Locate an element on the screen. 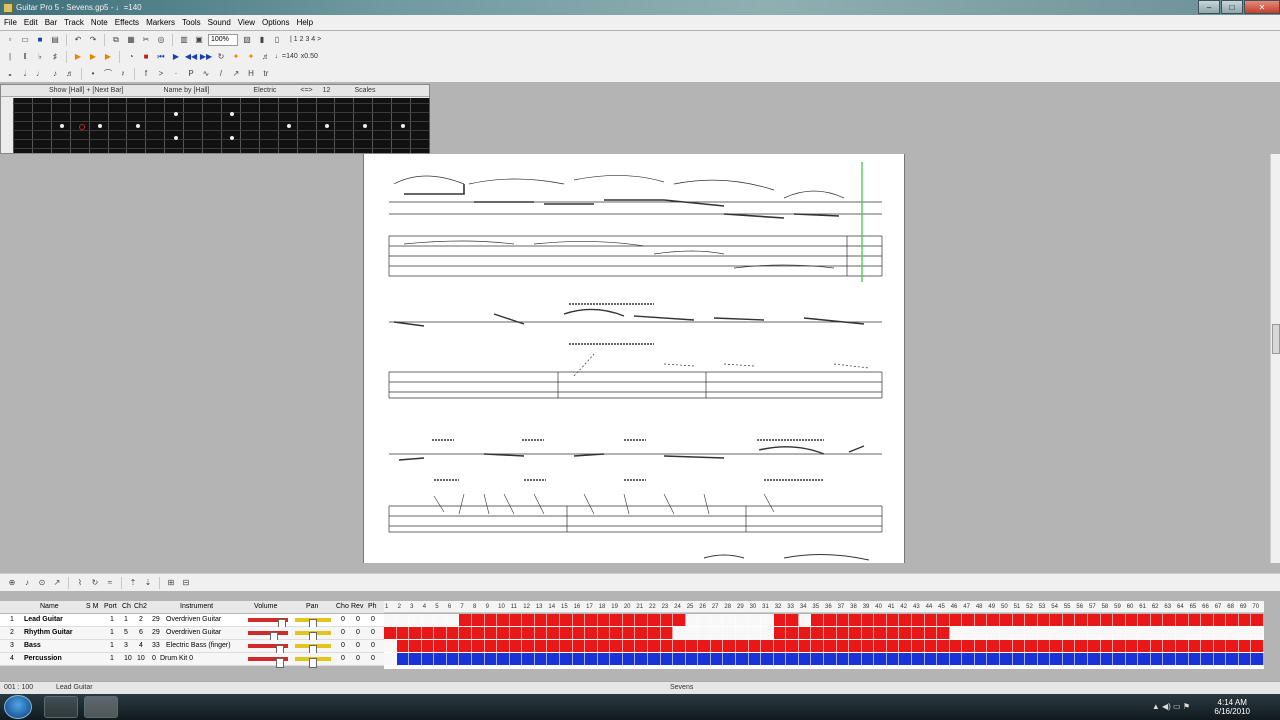 This screenshot has width=1280, height=720. track-reverb: 0 is located at coordinates (358, 619).